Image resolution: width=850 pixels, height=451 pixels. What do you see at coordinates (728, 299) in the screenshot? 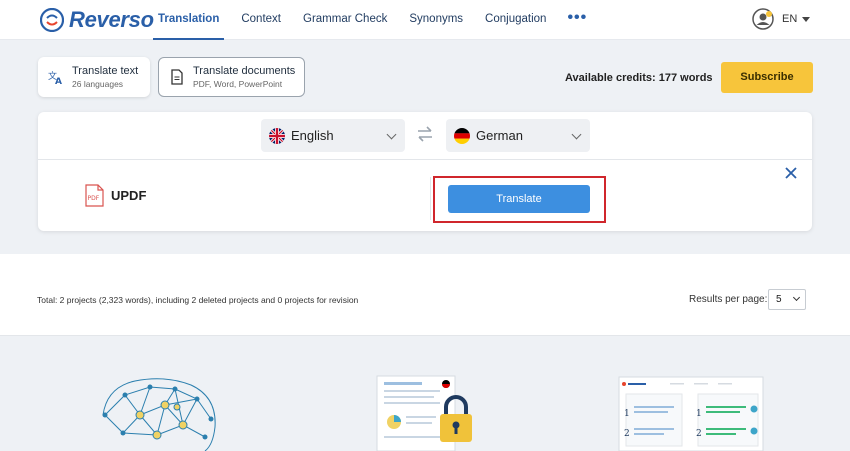
I see `results-per-page-label: Results per page:` at bounding box center [728, 299].